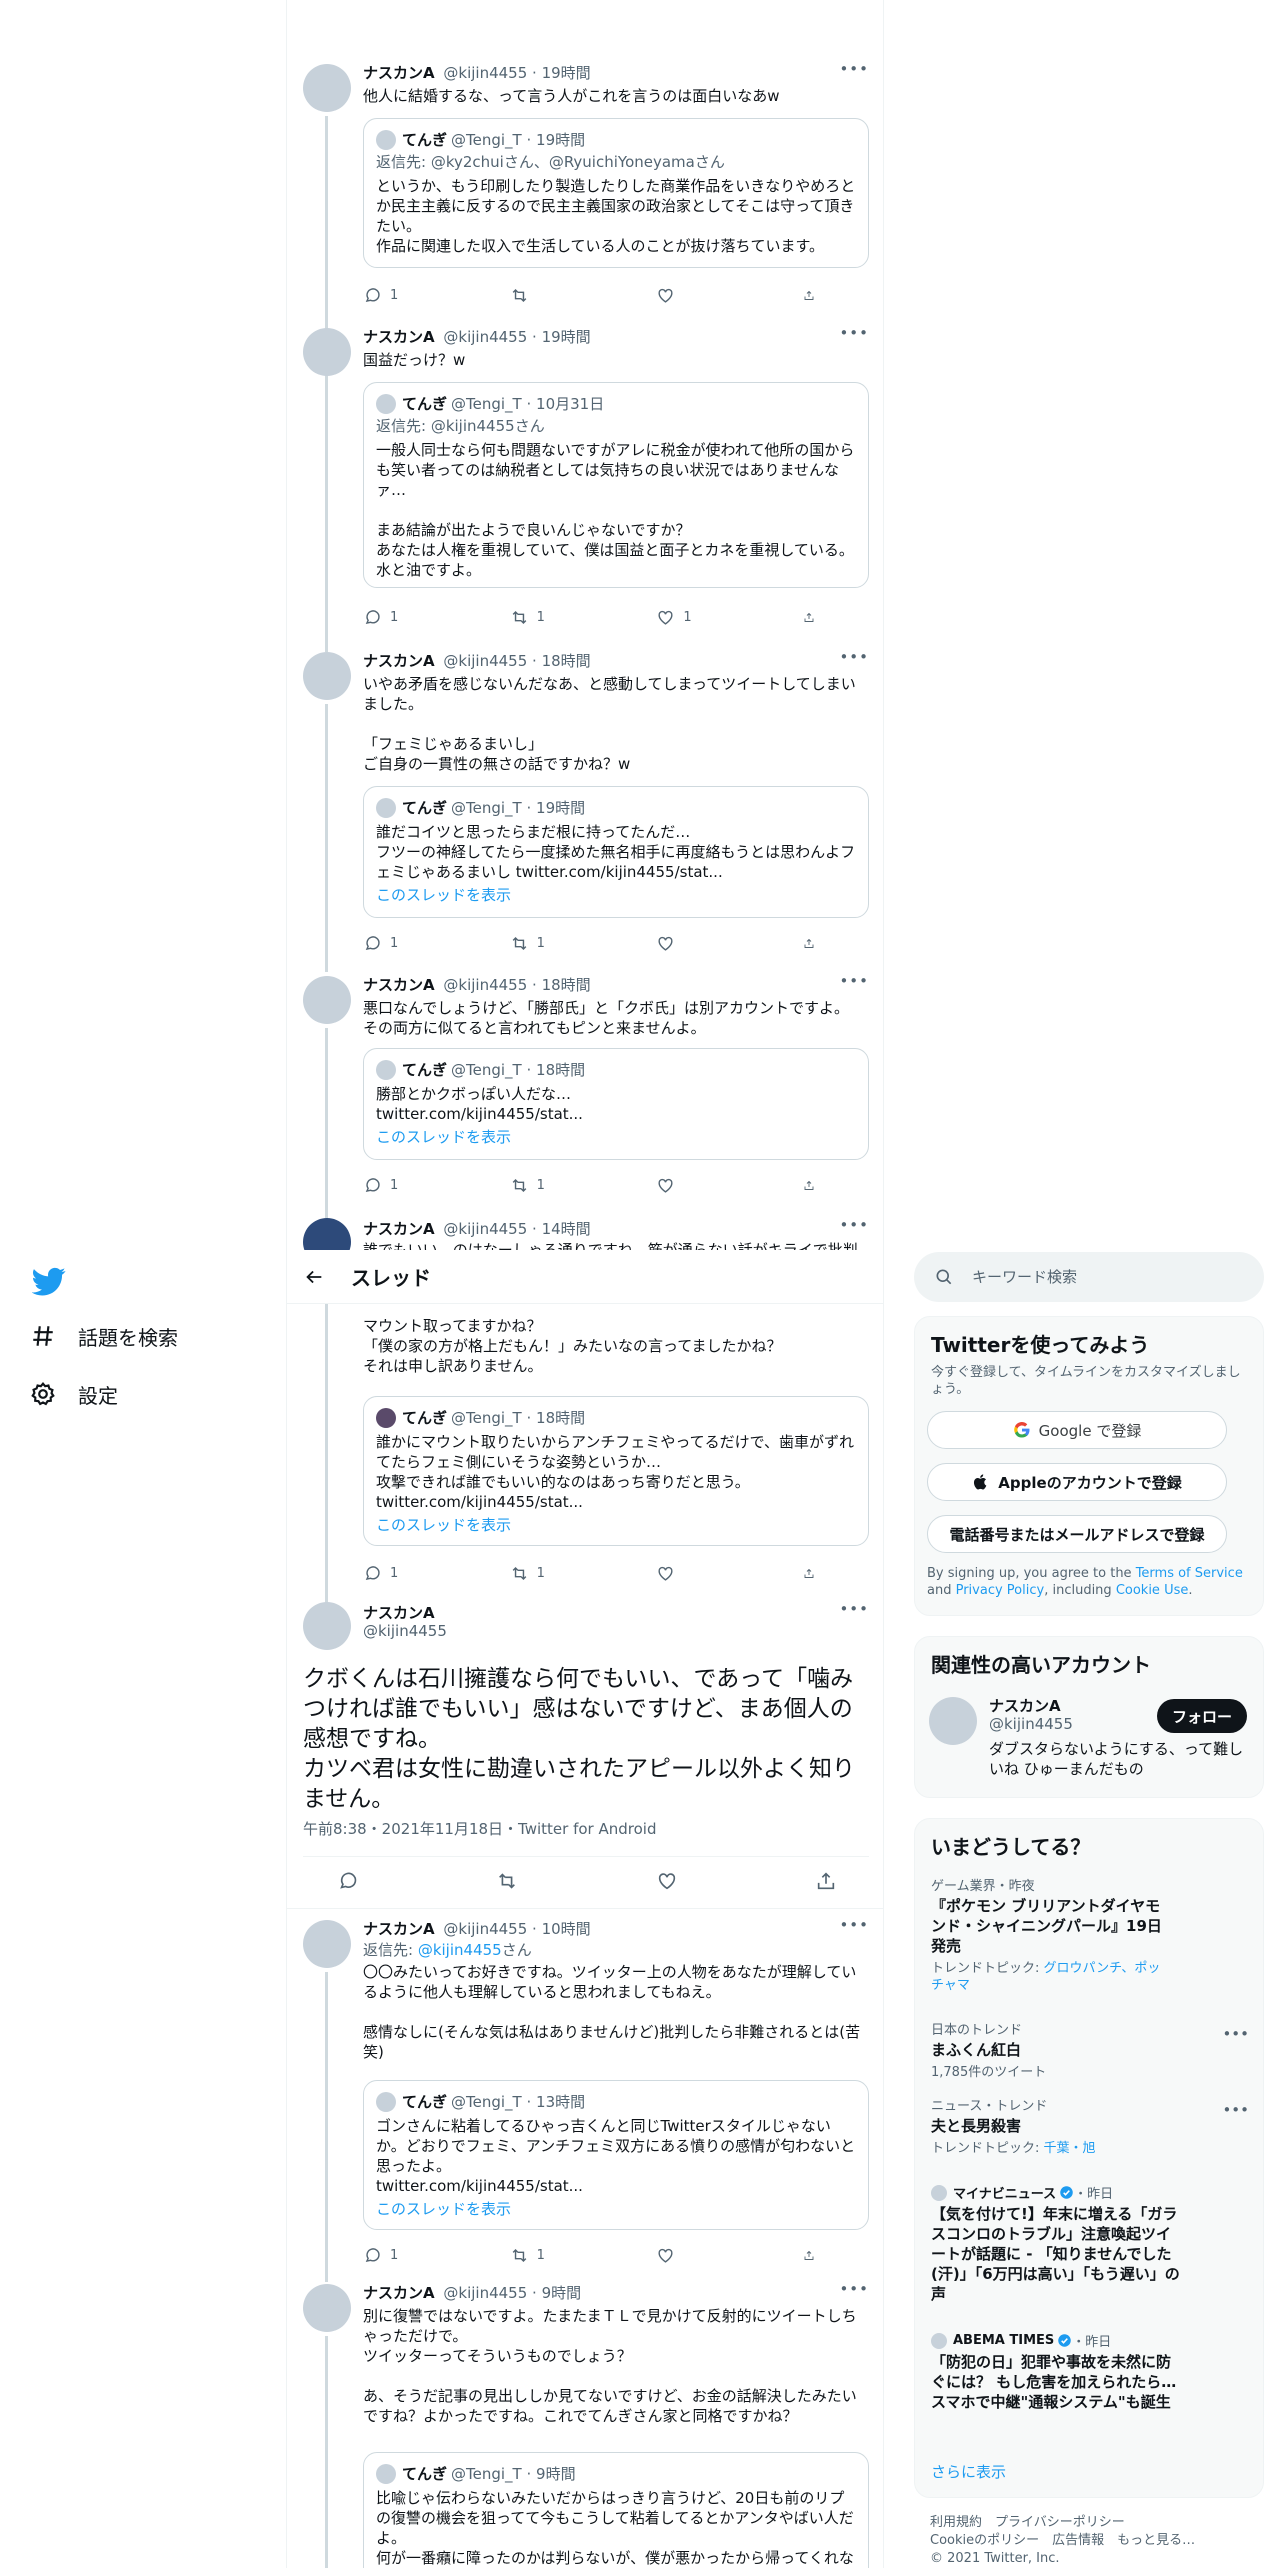 The height and width of the screenshot is (2568, 1284). Describe the element at coordinates (1077, 1430) in the screenshot. I see `google-signup-button: Google で登録` at that location.